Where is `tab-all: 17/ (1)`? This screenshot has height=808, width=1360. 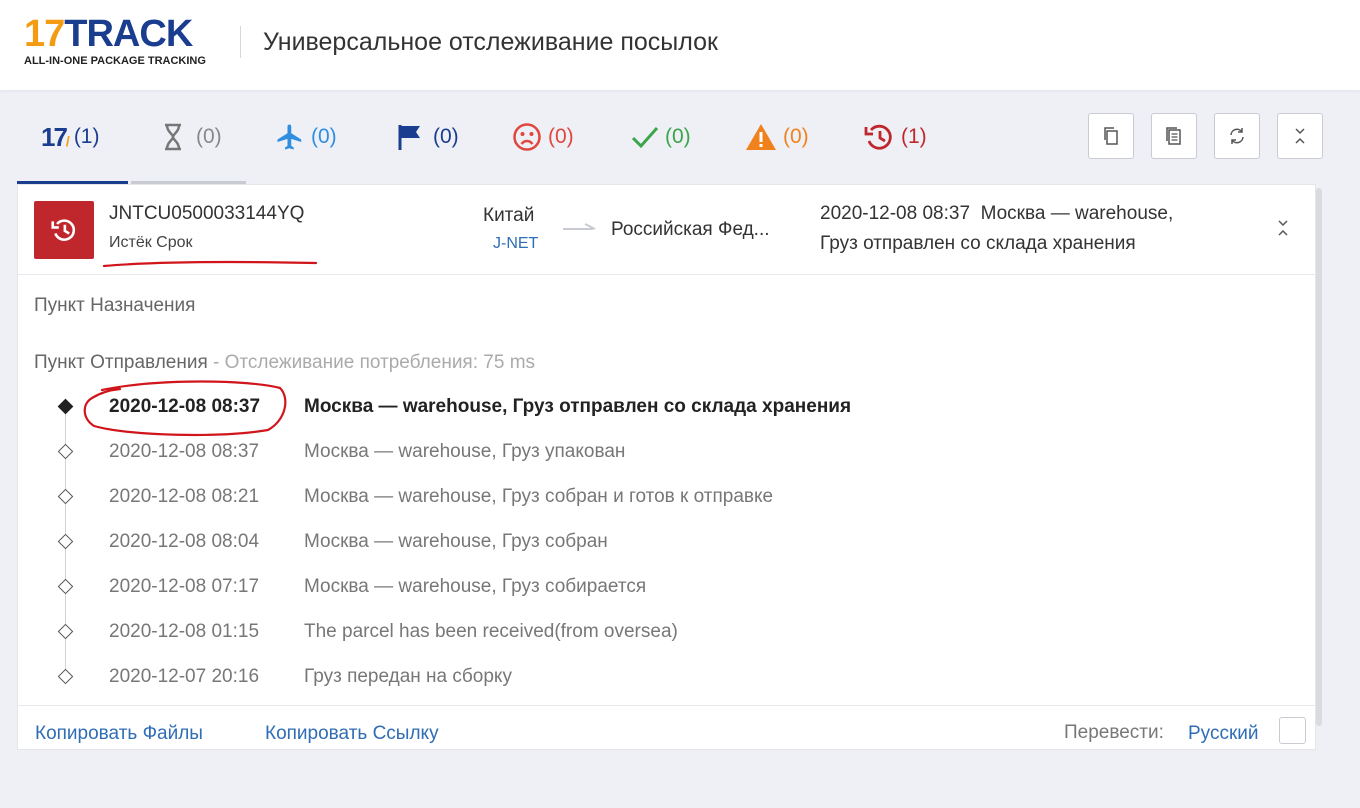 tab-all: 17/ (1) is located at coordinates (70, 137).